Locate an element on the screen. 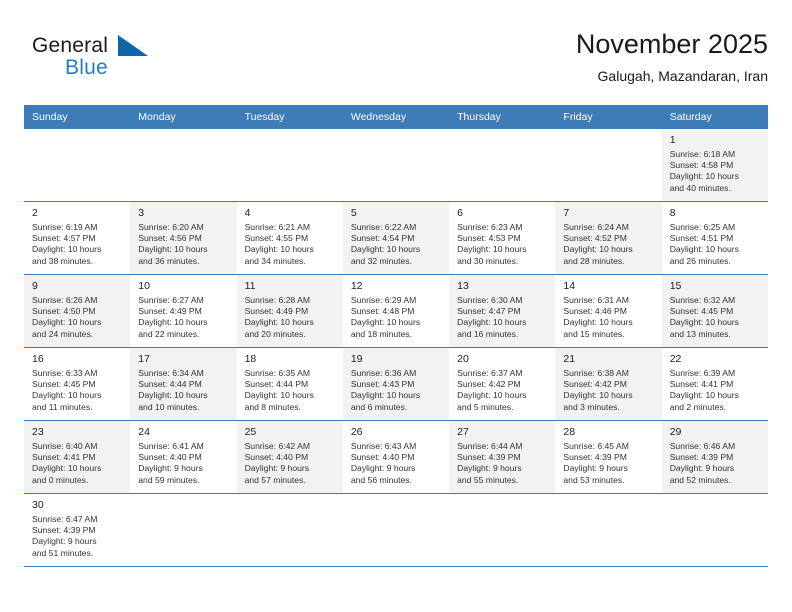 The height and width of the screenshot is (612, 792). brand-name-general: General is located at coordinates (70, 45).